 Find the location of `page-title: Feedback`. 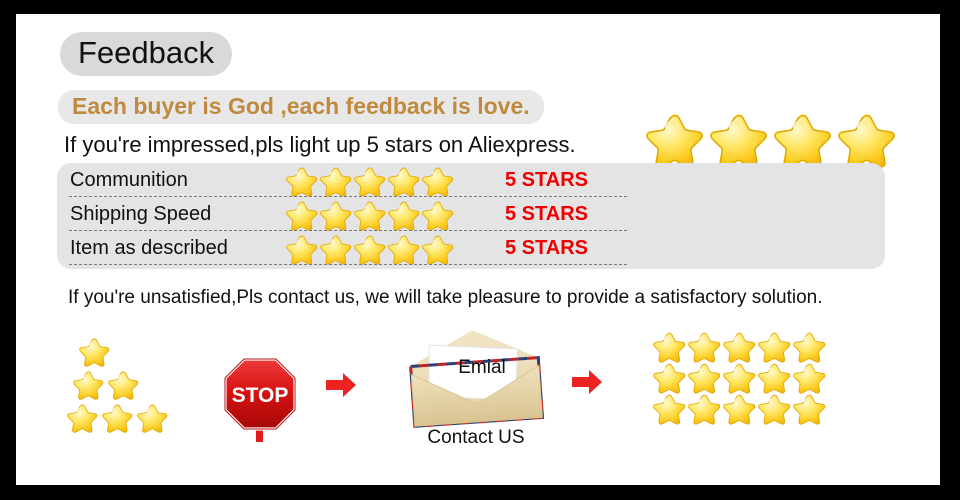

page-title: Feedback is located at coordinates (146, 54).